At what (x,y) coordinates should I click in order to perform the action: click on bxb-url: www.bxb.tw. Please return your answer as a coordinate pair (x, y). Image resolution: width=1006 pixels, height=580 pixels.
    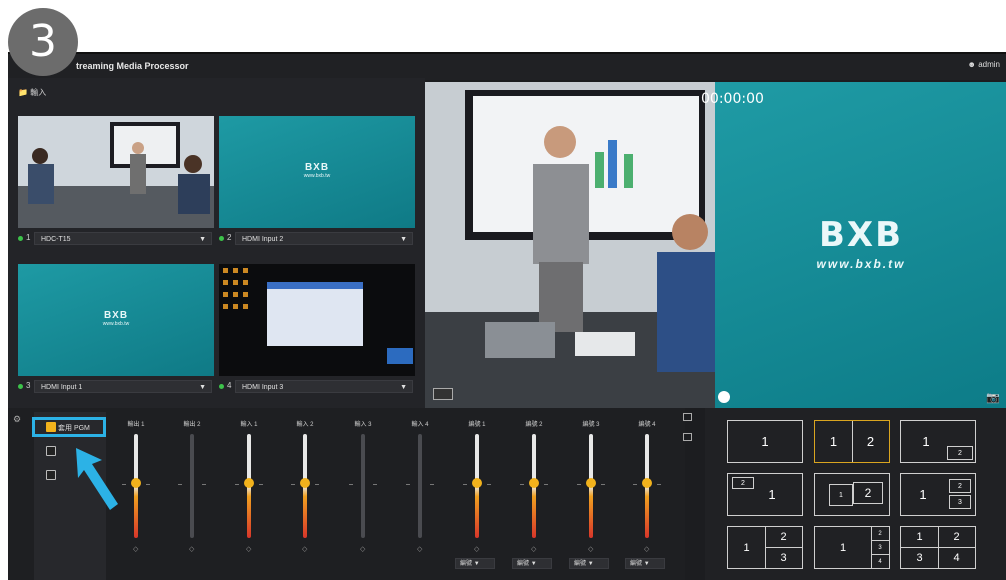
    Looking at the image, I should click on (861, 264).